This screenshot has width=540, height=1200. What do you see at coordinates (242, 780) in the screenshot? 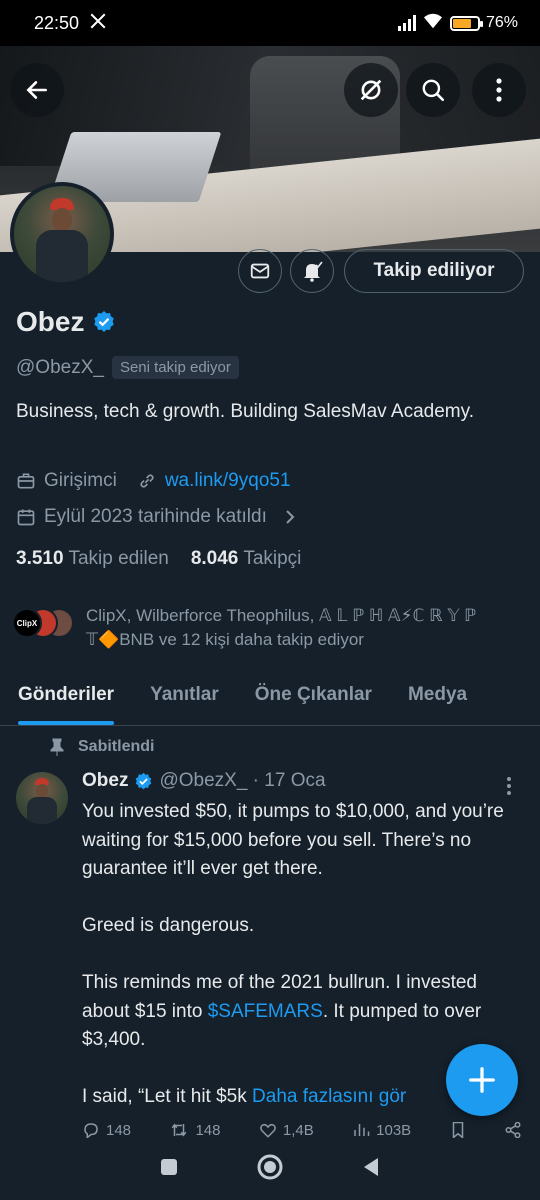
I see `tweet-handle-date: @ObezX_ · 17 Oca` at bounding box center [242, 780].